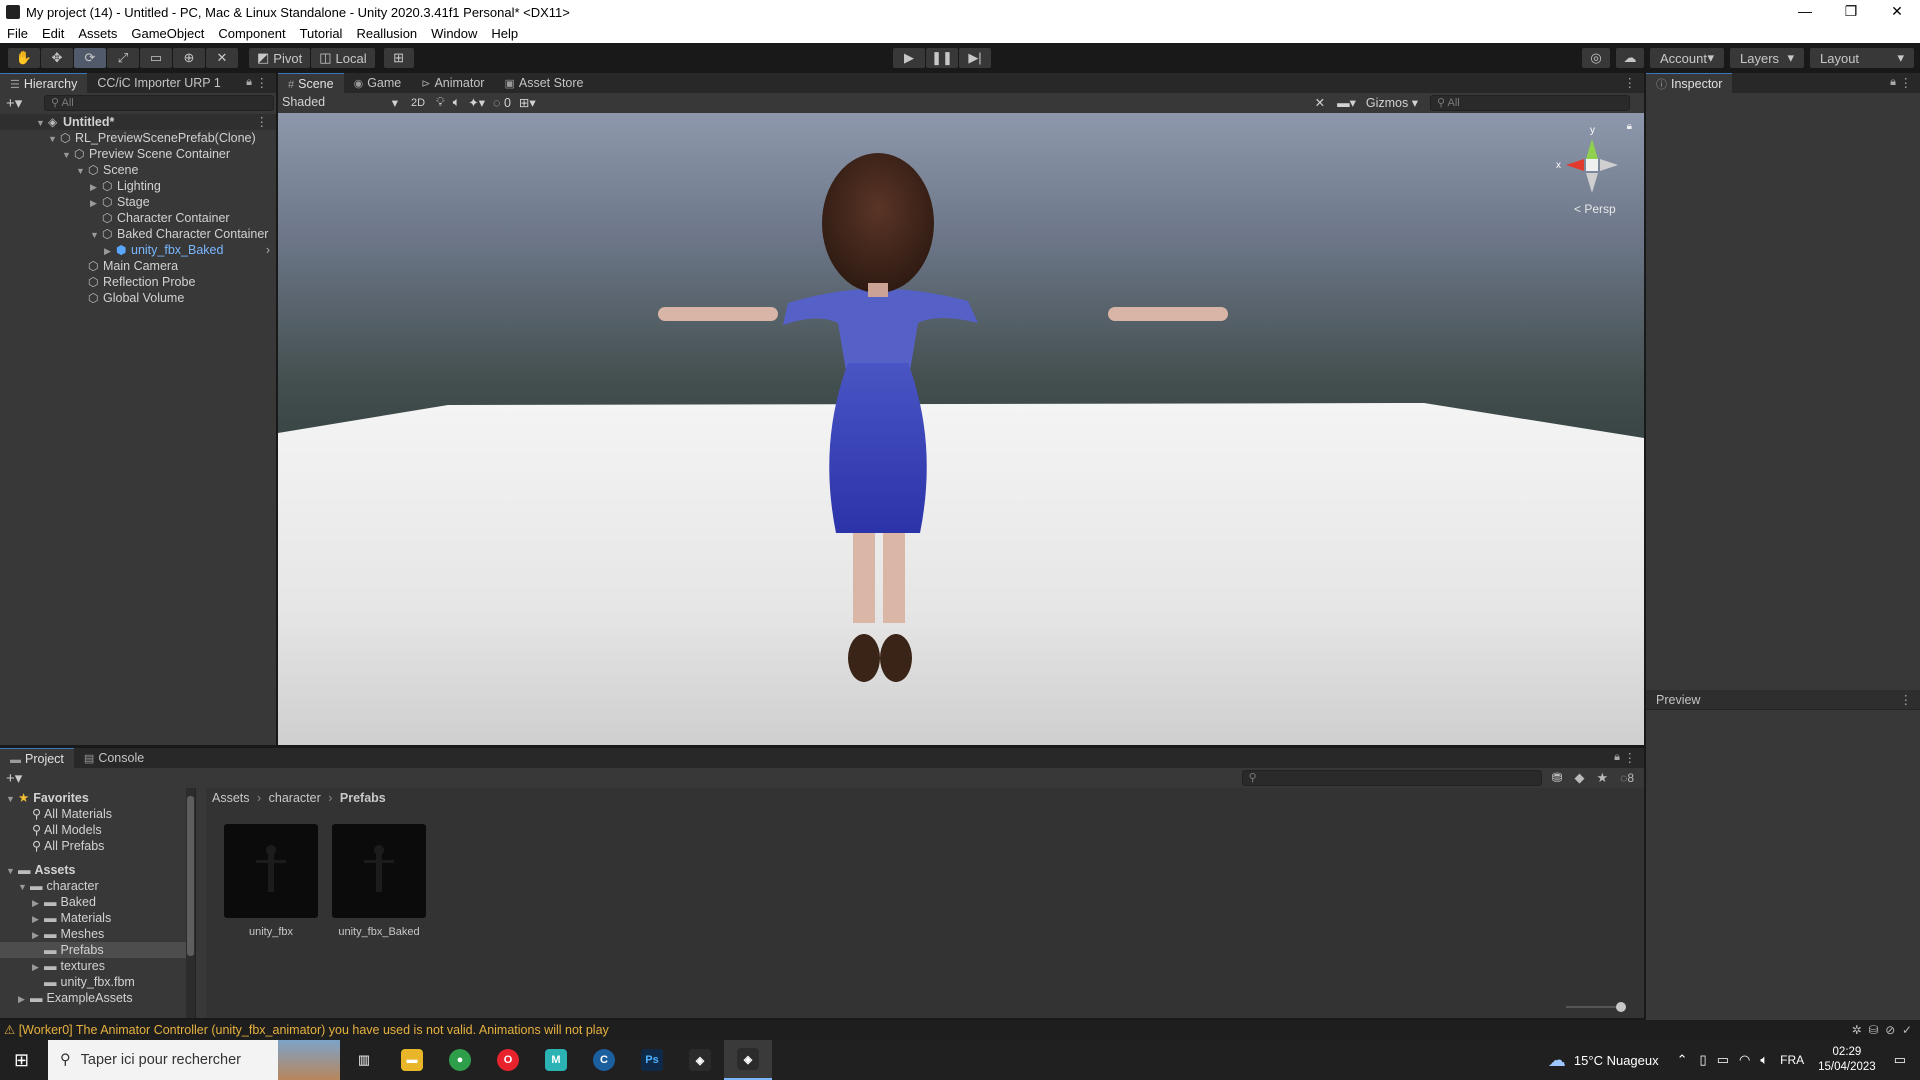  What do you see at coordinates (1873, 1030) in the screenshot?
I see `cache-icon: ⛁` at bounding box center [1873, 1030].